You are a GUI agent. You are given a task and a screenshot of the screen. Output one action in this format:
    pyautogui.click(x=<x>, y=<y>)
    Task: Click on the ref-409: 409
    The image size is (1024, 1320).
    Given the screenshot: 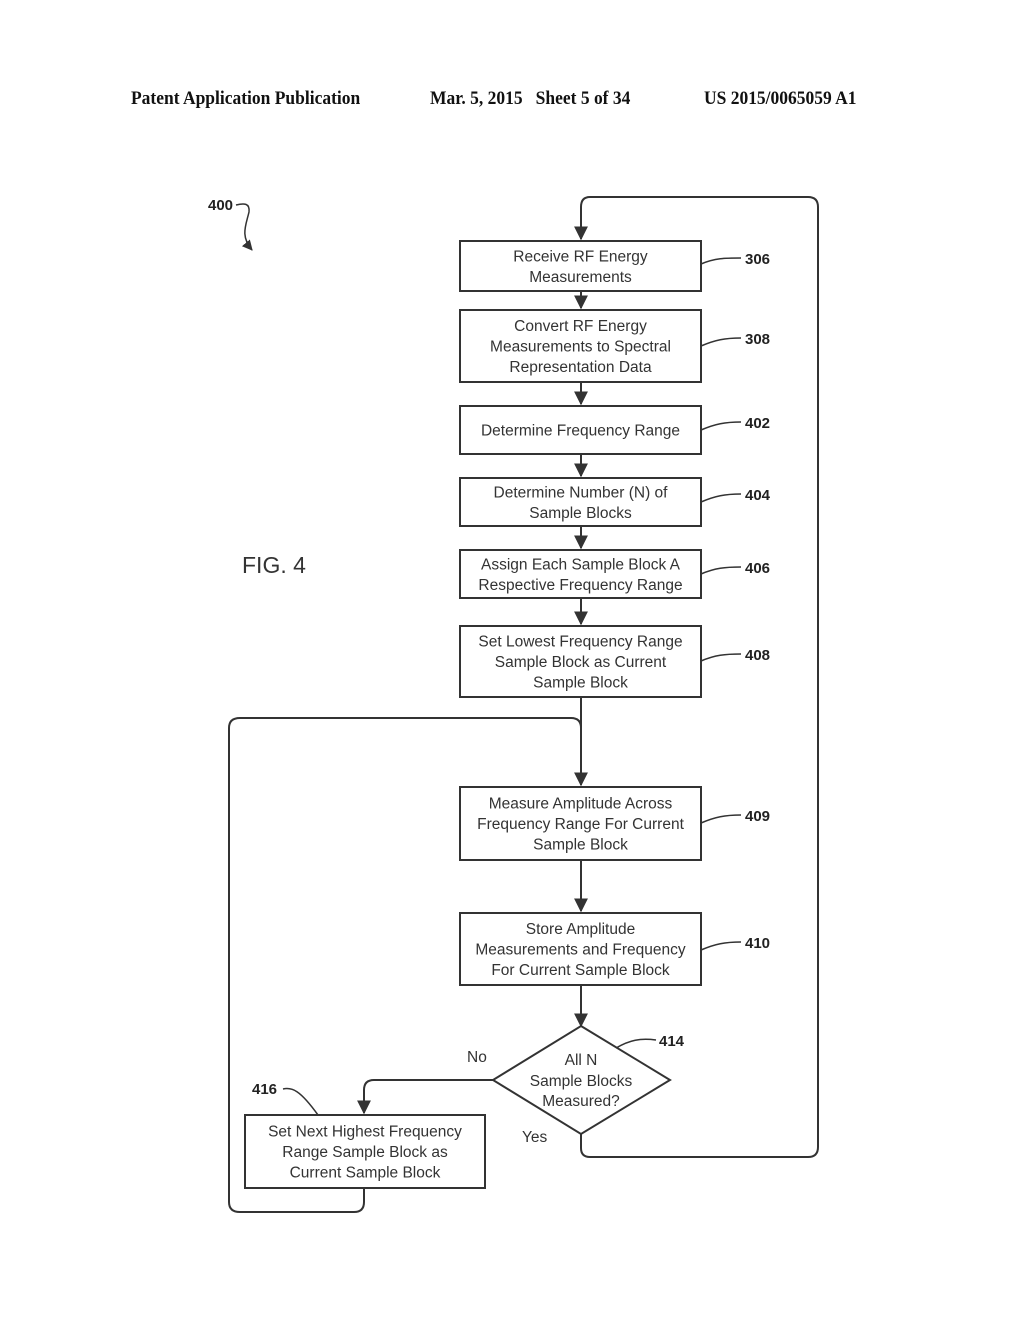 What is the action you would take?
    pyautogui.click(x=757, y=816)
    